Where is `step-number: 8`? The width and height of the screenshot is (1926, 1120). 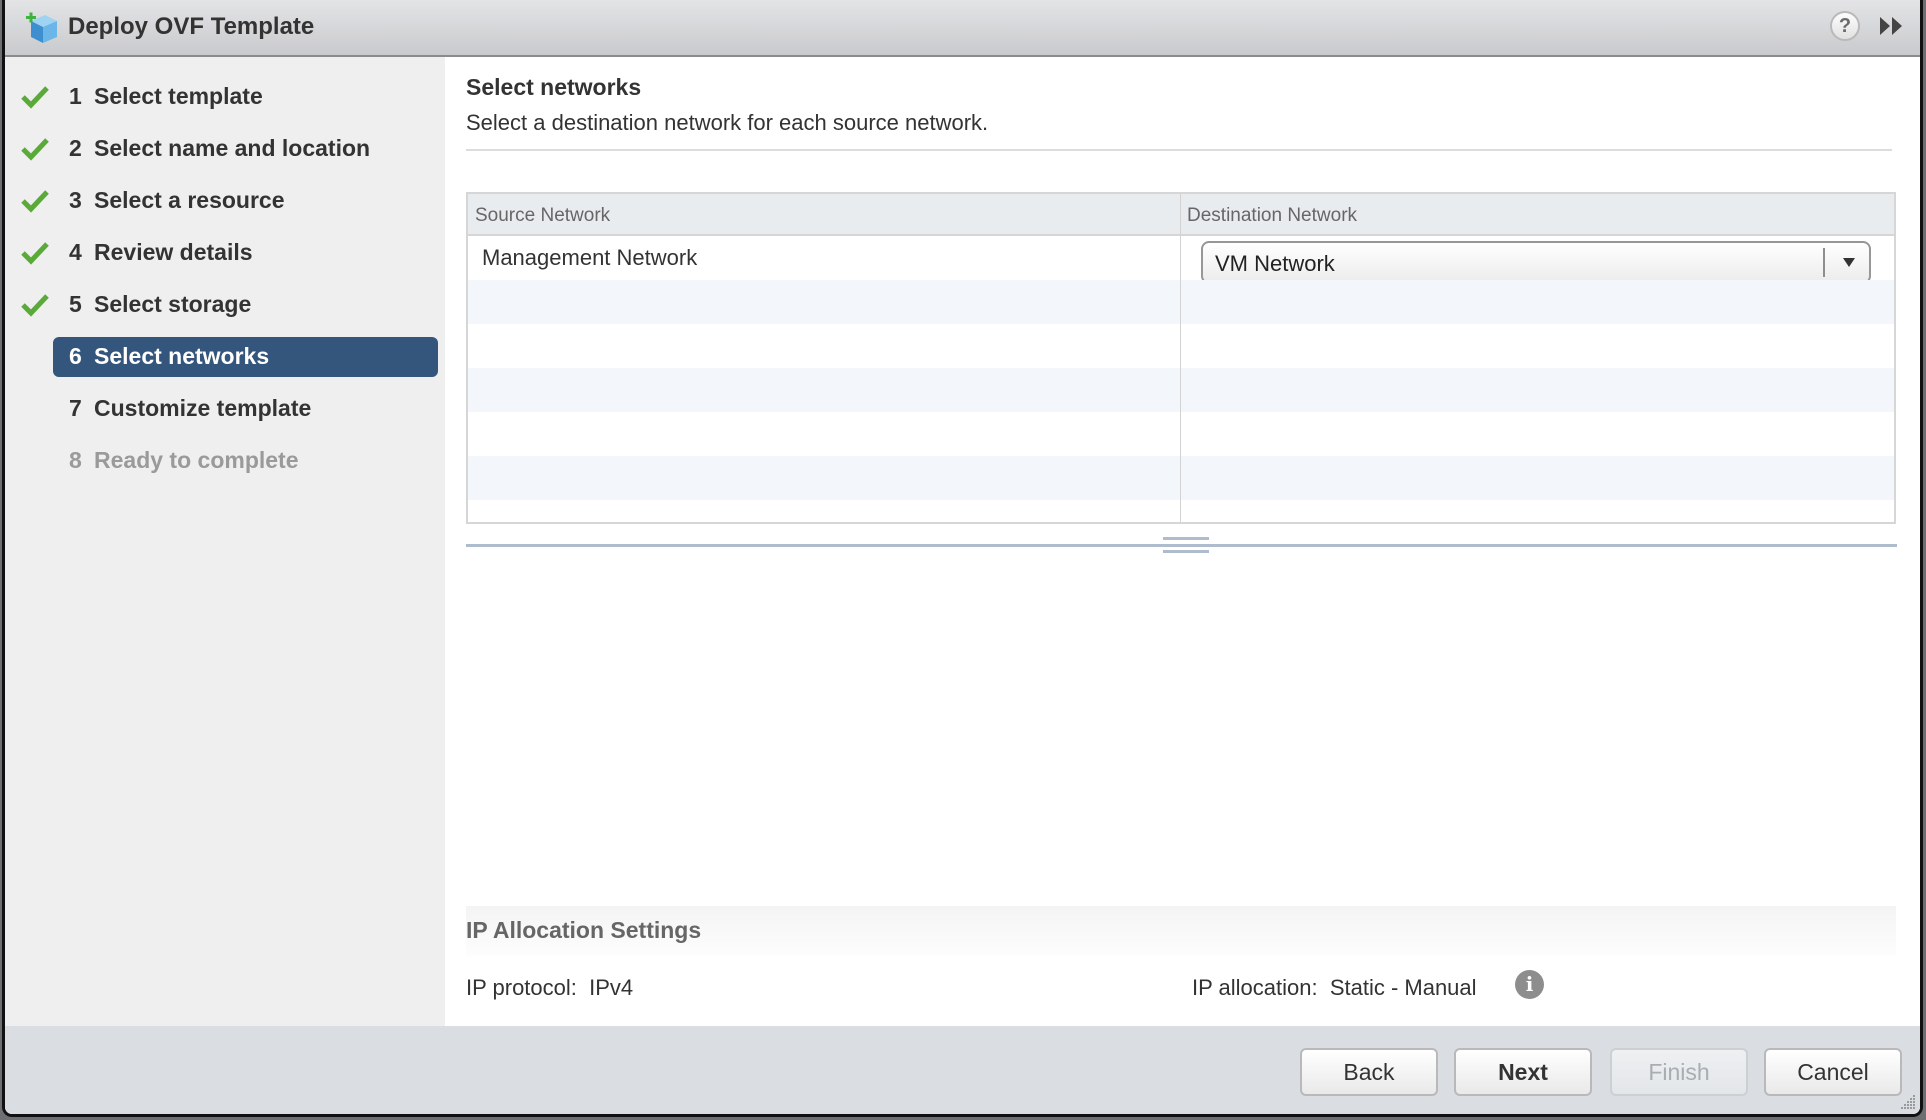
step-number: 8 is located at coordinates (75, 460).